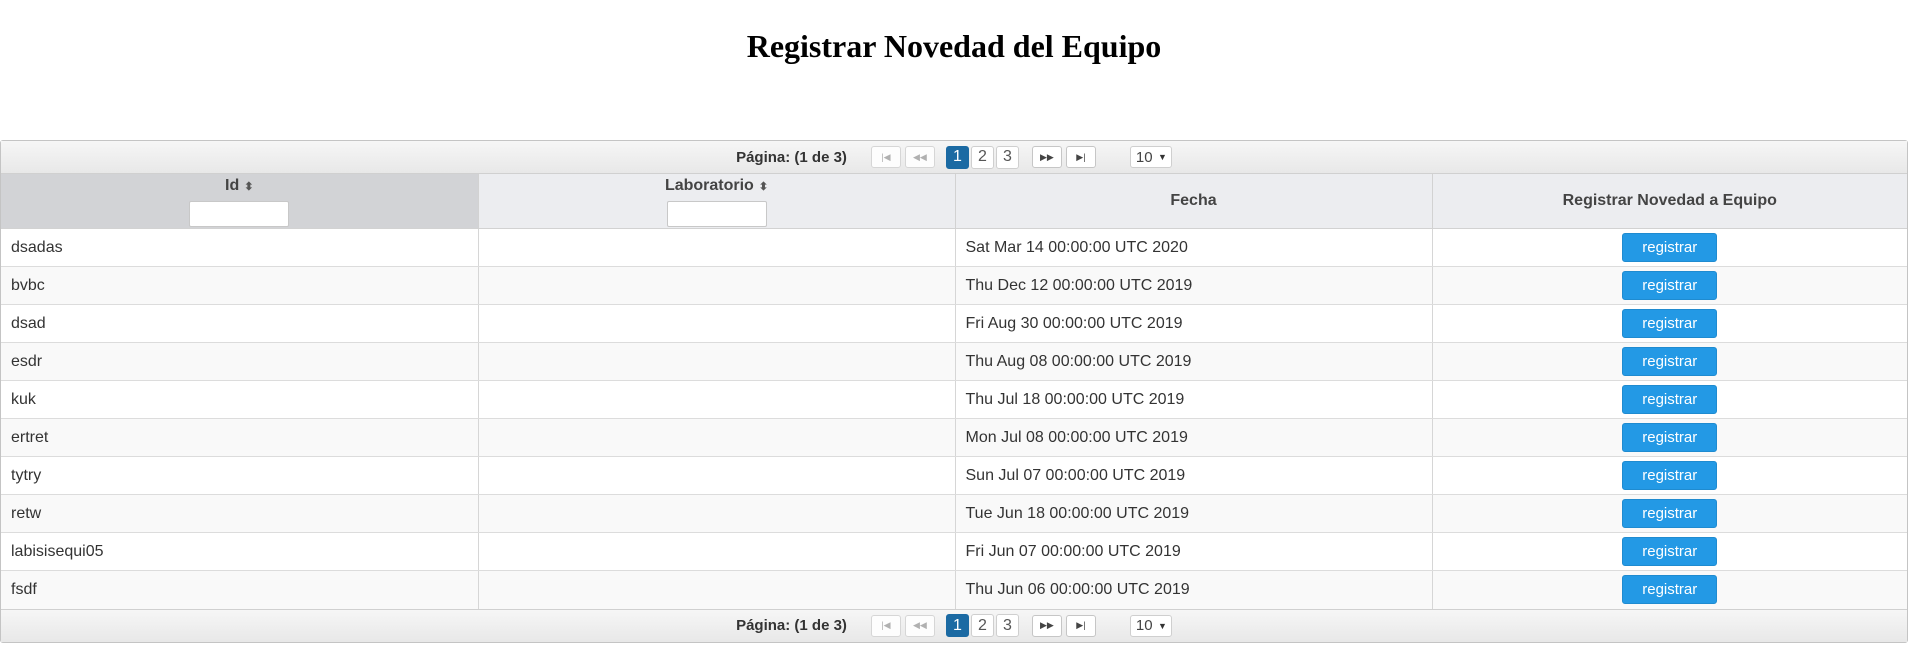 The width and height of the screenshot is (1908, 652). Describe the element at coordinates (240, 513) in the screenshot. I see `id-cell: retw` at that location.